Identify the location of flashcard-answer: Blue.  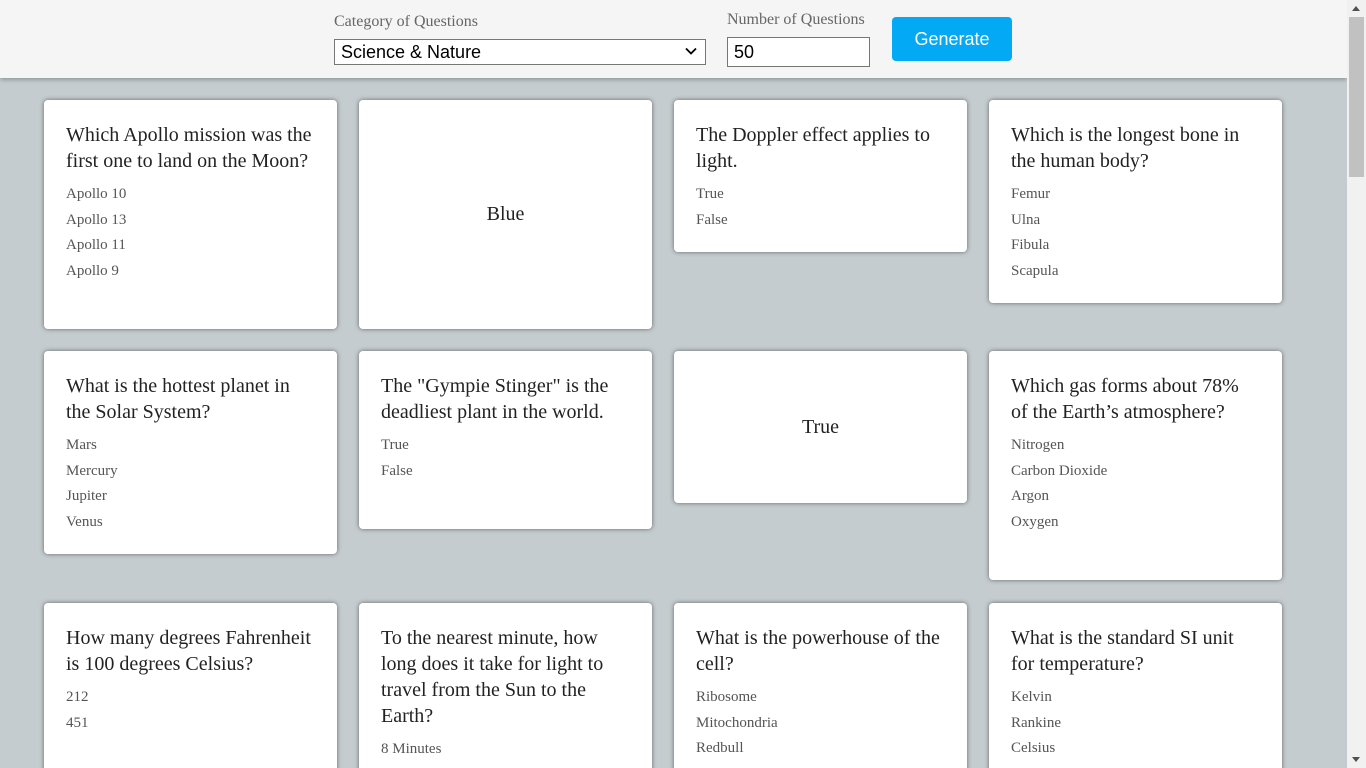
(505, 214).